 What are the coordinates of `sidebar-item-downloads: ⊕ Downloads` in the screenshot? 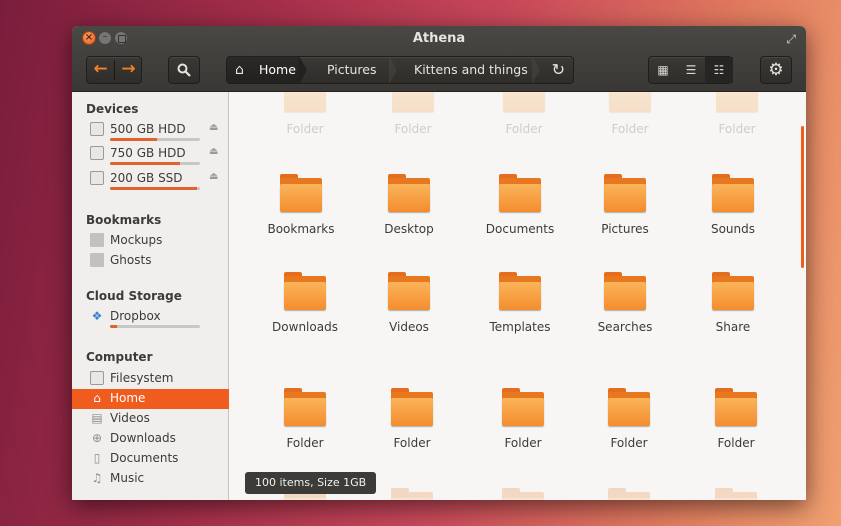 It's located at (150, 439).